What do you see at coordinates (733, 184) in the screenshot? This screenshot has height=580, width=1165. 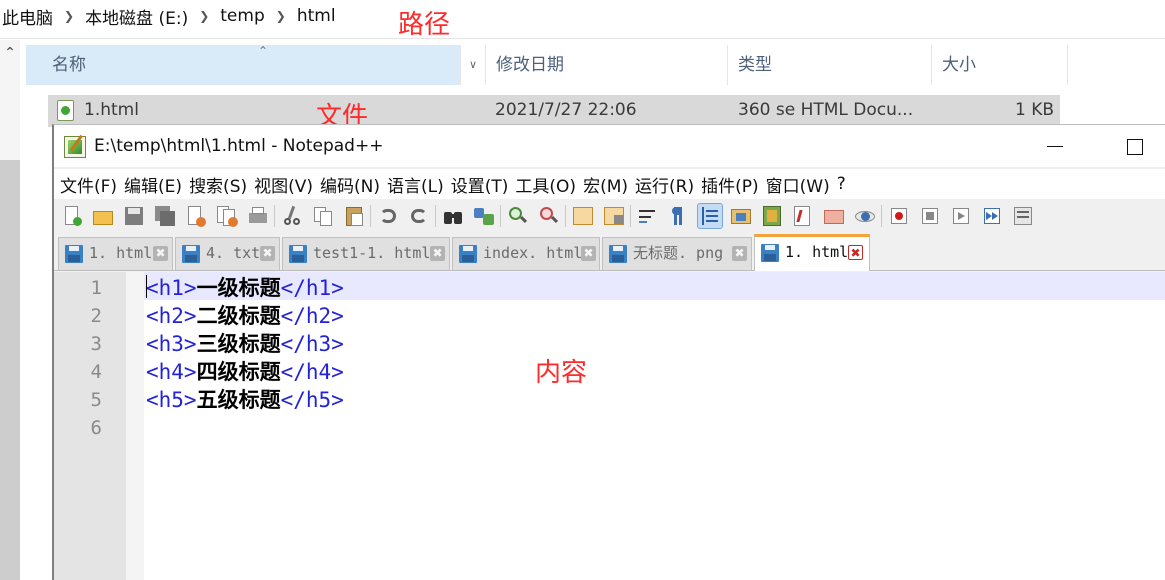 I see `menu-plugins: 插件(P)` at bounding box center [733, 184].